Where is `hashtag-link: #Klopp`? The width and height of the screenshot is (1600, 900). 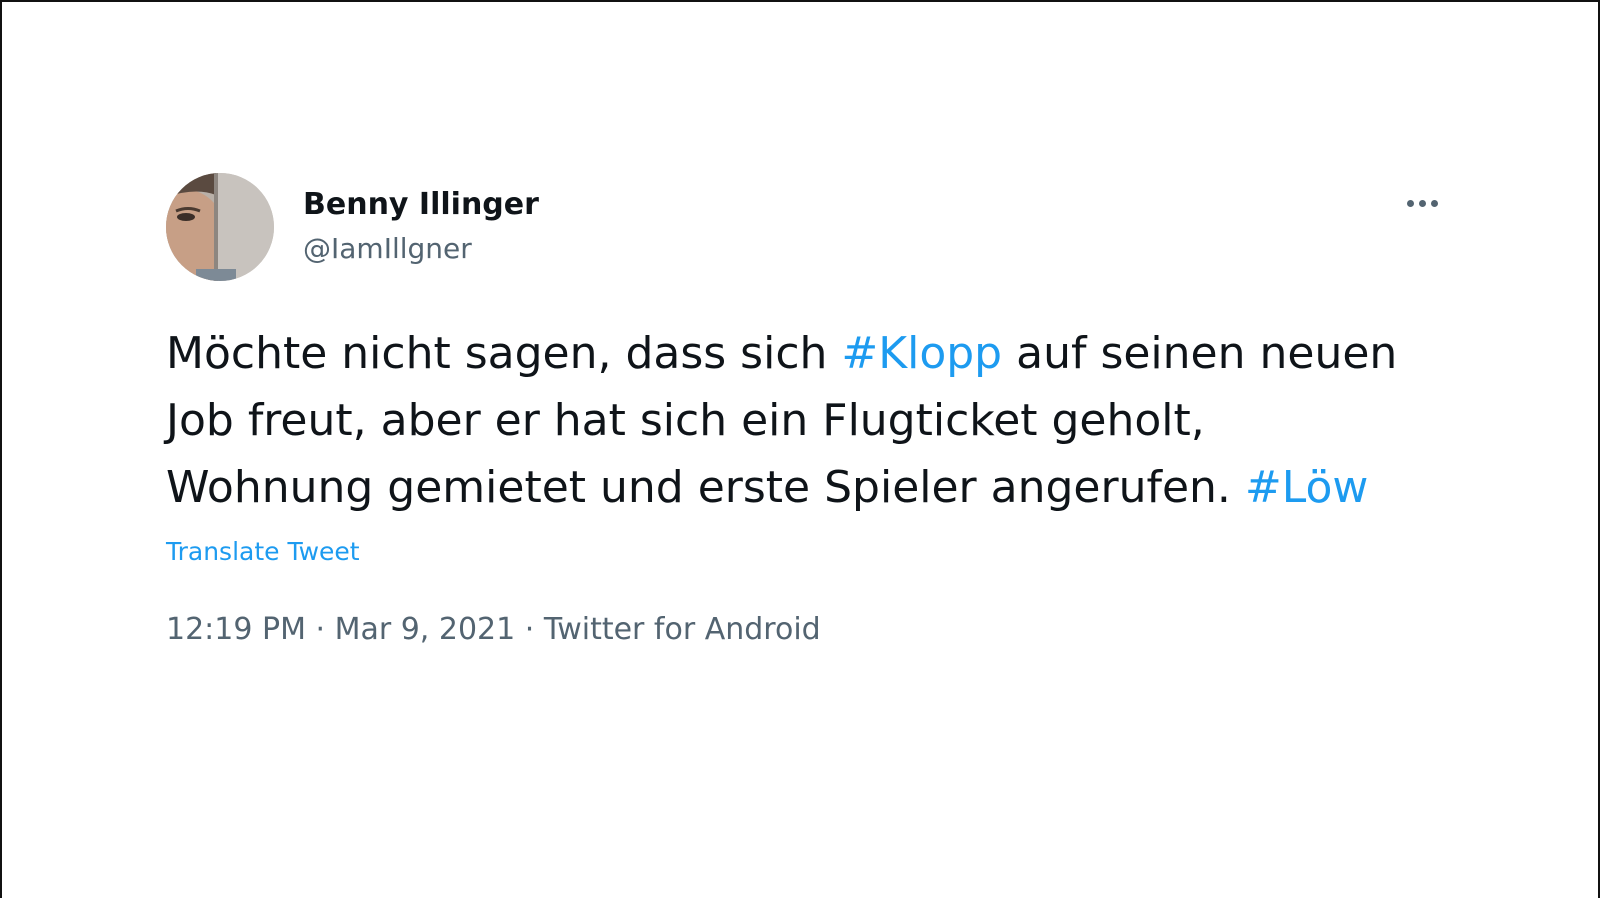 hashtag-link: #Klopp is located at coordinates (921, 353).